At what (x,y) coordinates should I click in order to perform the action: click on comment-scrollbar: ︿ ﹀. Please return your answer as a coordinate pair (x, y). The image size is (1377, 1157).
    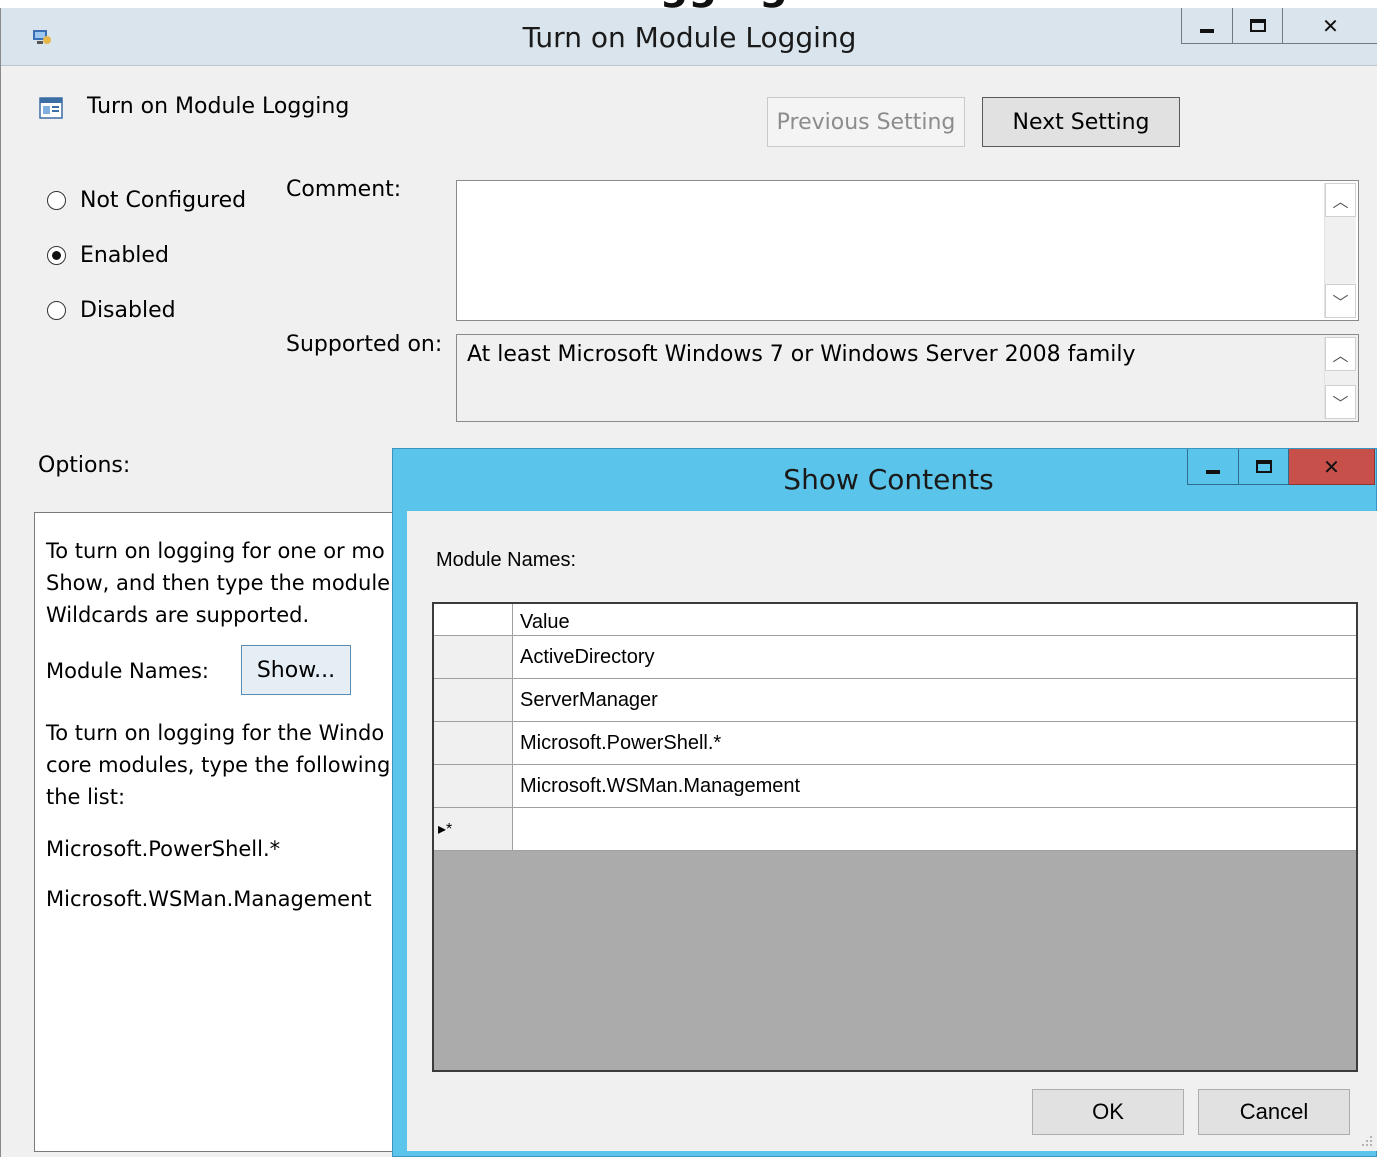
    Looking at the image, I should click on (1340, 250).